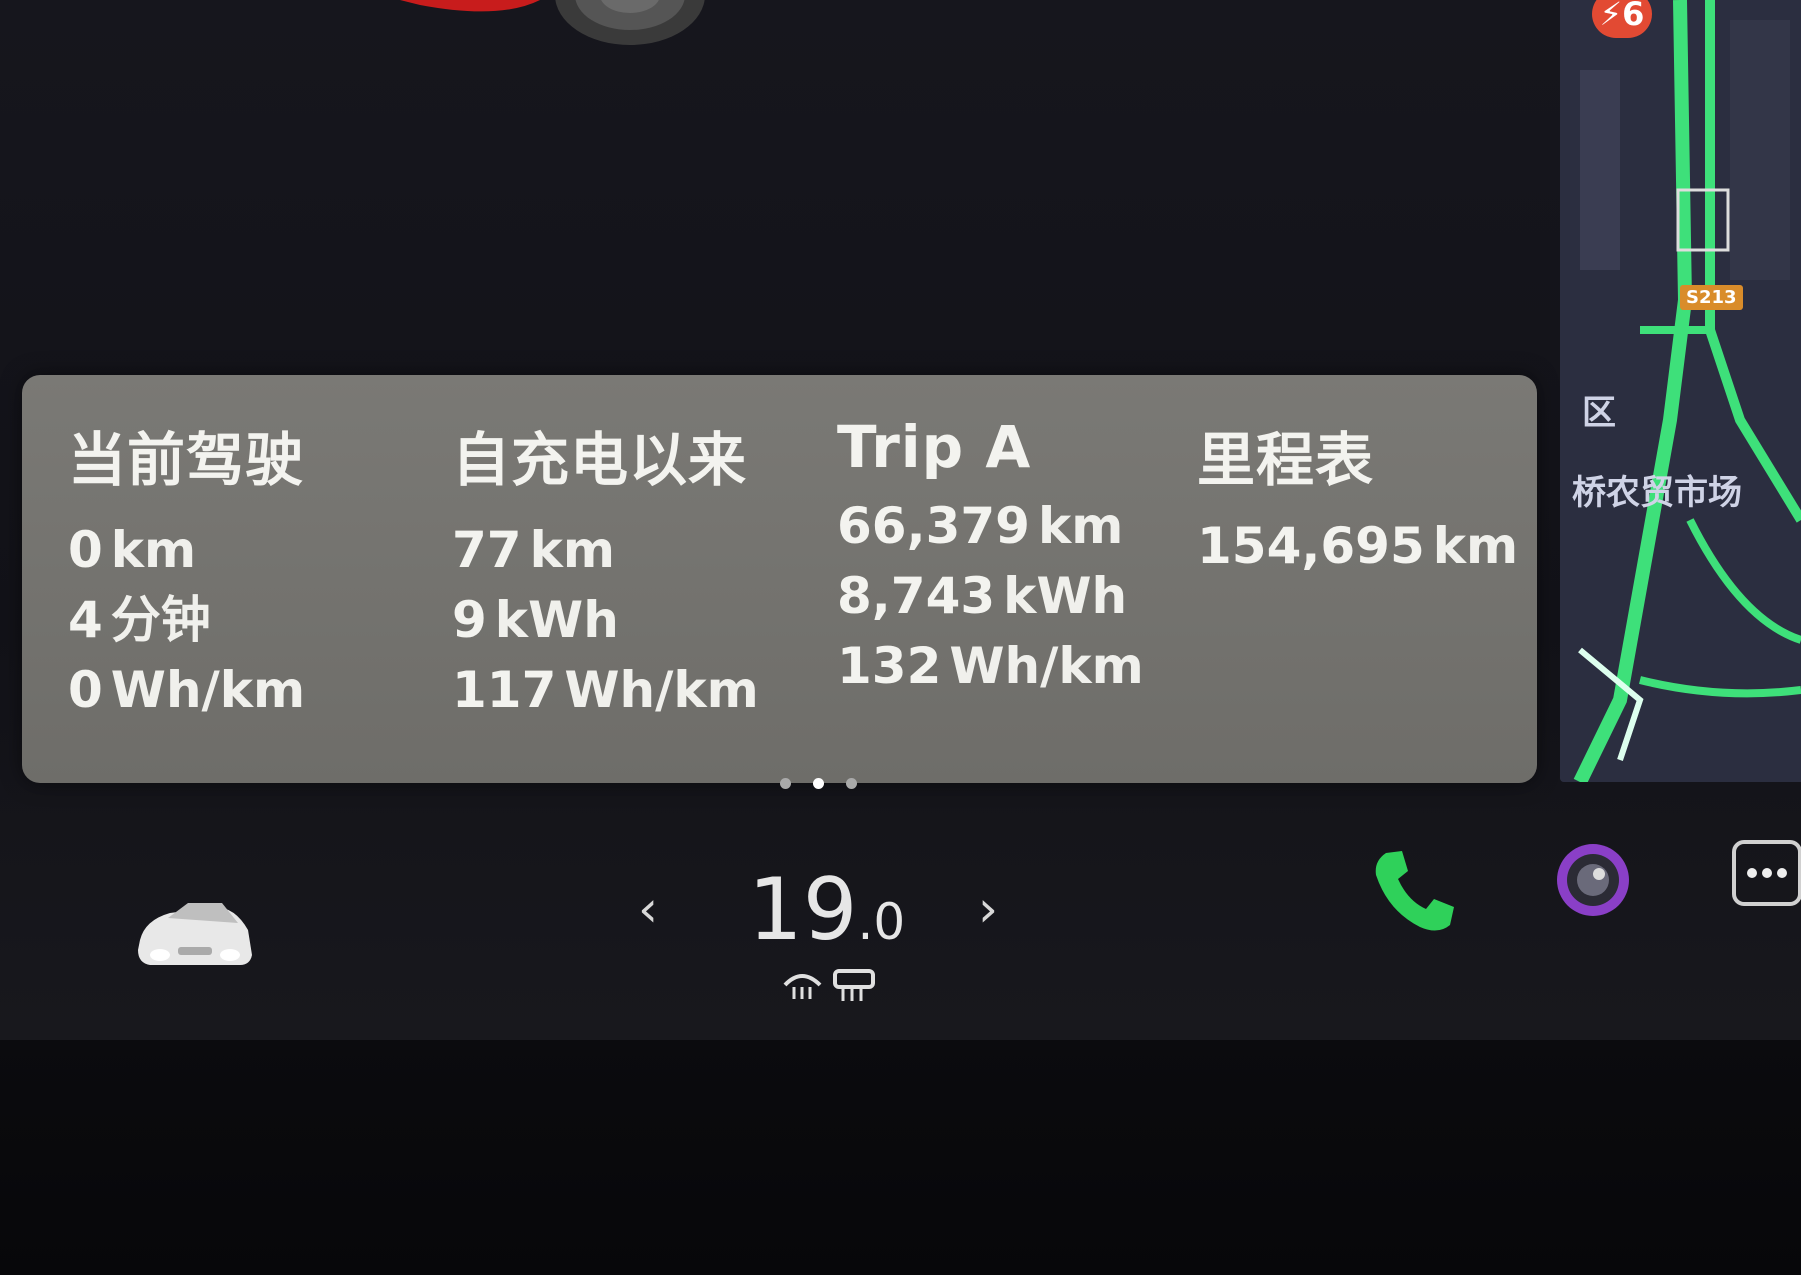 The height and width of the screenshot is (1275, 1801). What do you see at coordinates (818, 783) in the screenshot?
I see `page-dot-active` at bounding box center [818, 783].